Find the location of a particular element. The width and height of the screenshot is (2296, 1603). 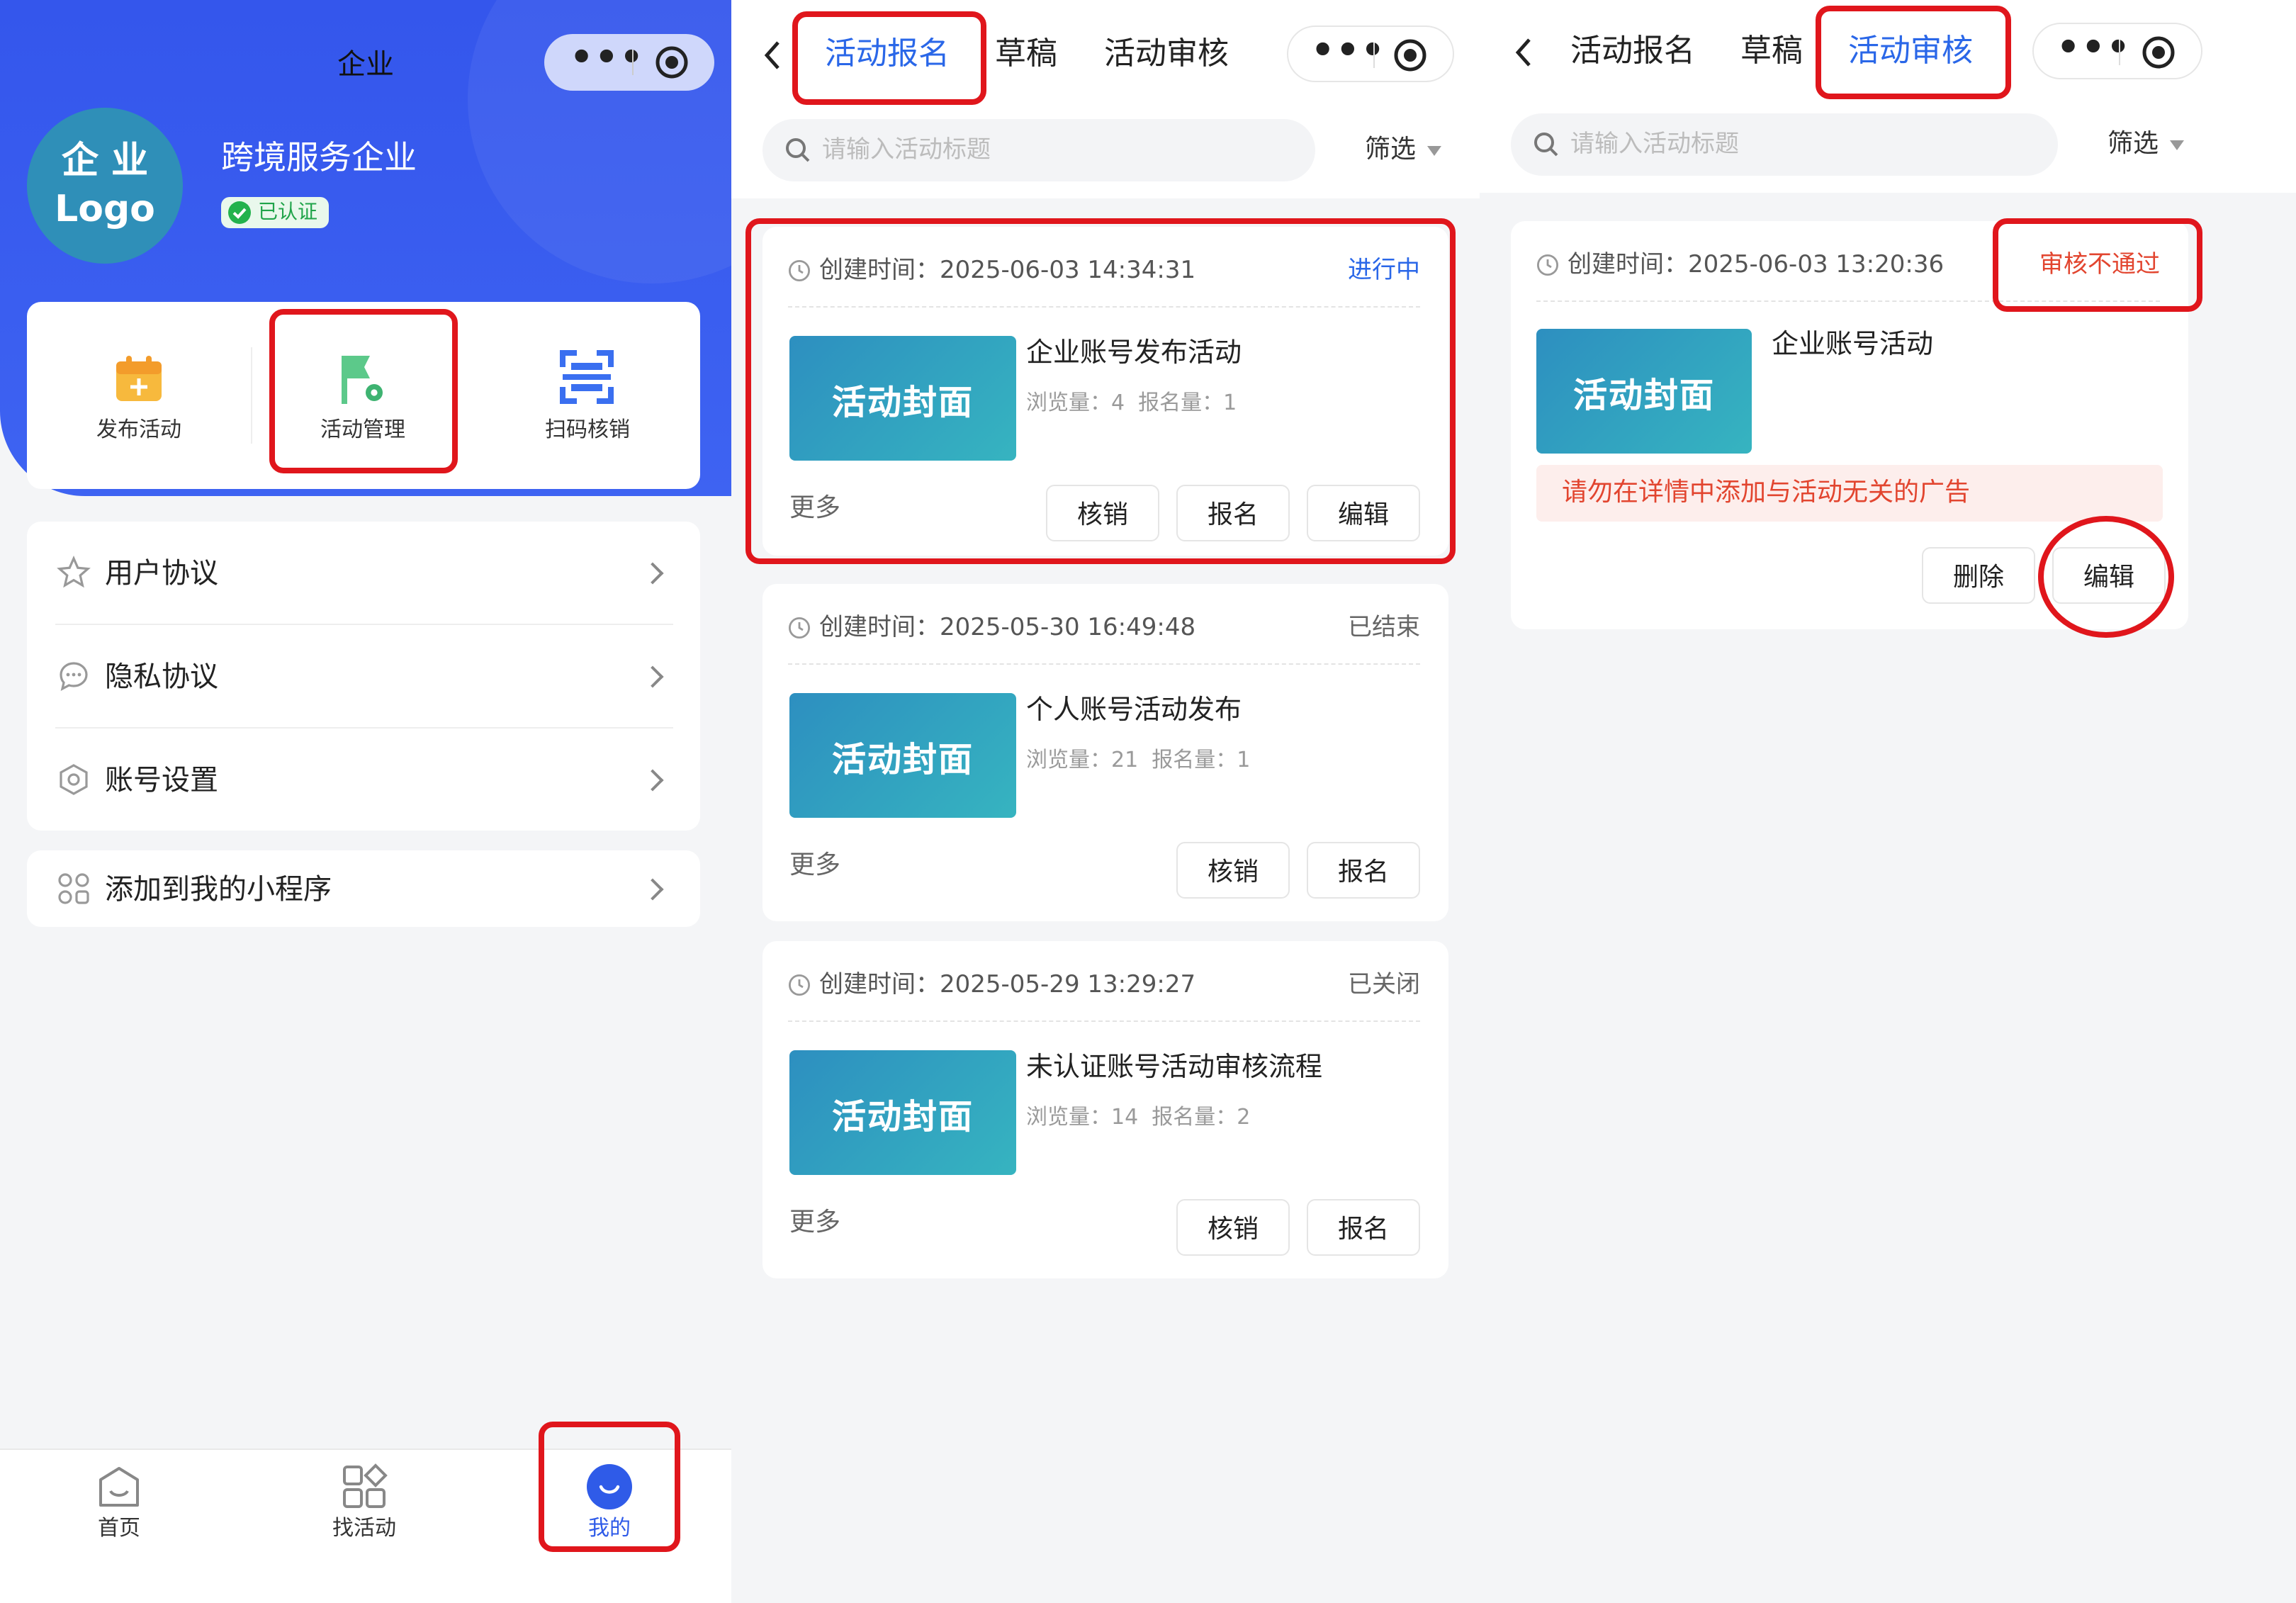

chat-bubble-icon is located at coordinates (74, 677).